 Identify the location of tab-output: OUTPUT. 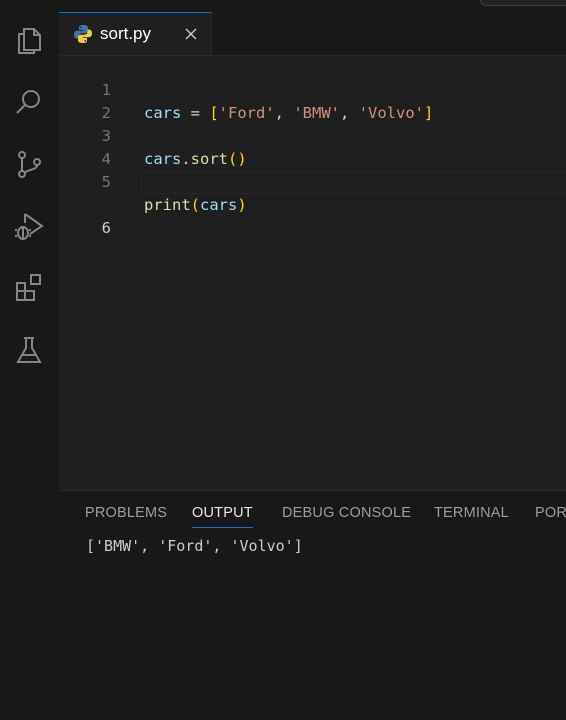
(222, 516).